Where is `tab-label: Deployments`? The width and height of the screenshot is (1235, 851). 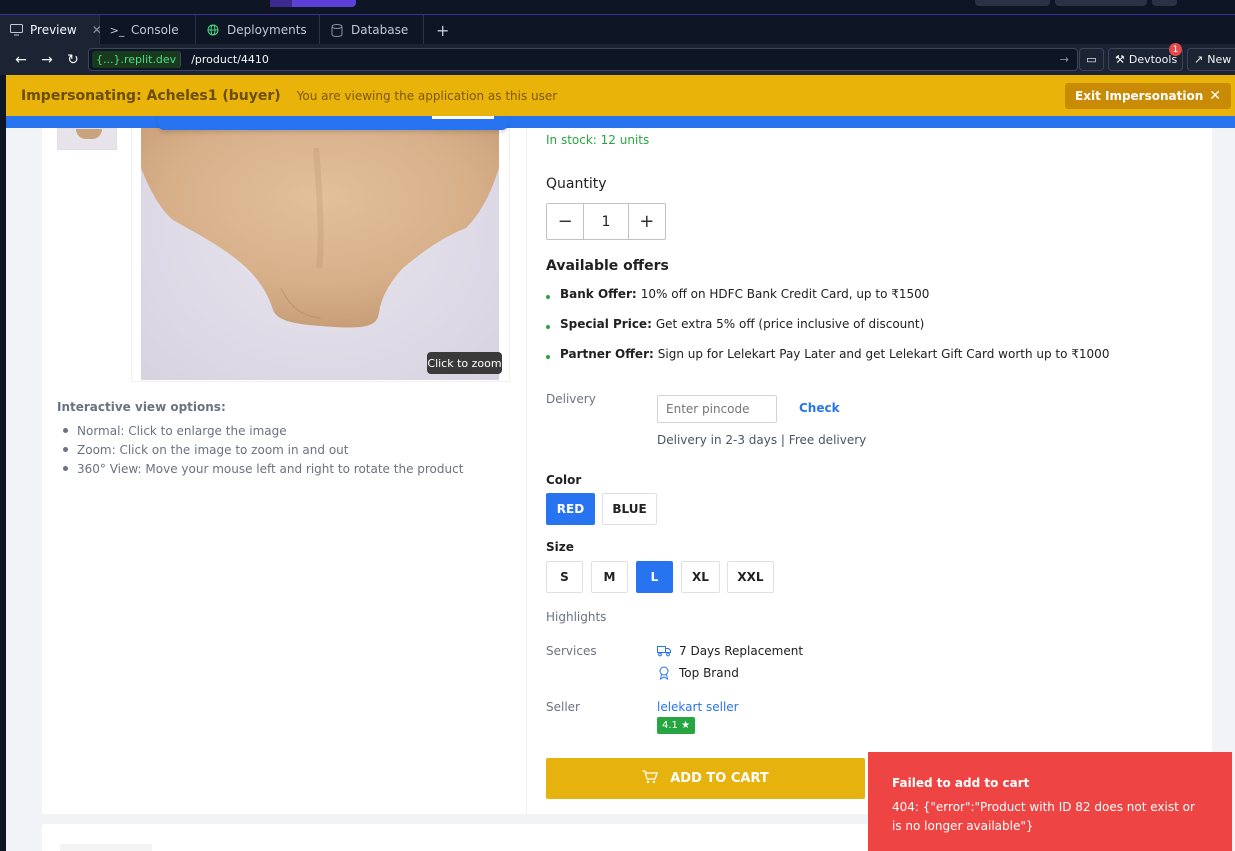 tab-label: Deployments is located at coordinates (267, 30).